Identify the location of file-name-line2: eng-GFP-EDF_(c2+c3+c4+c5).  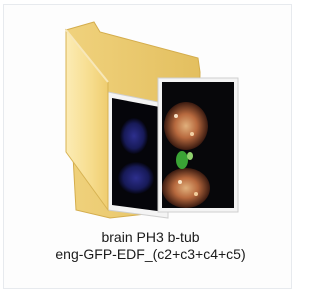
(150, 254).